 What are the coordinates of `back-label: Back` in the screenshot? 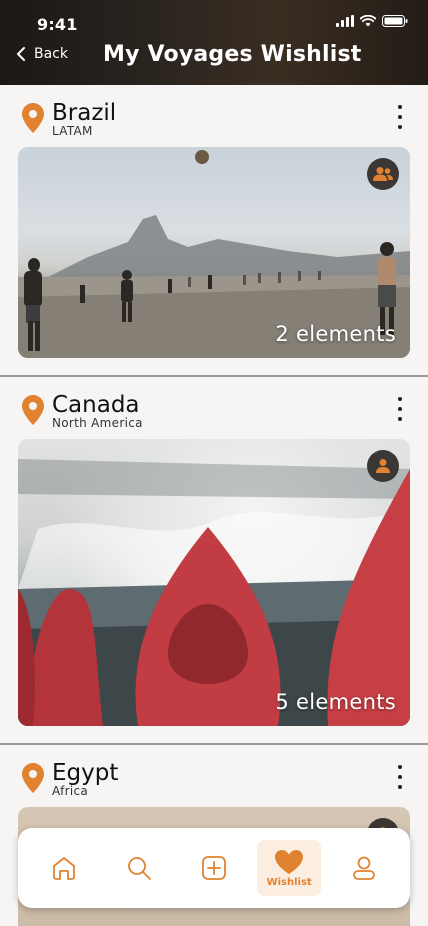 It's located at (51, 54).